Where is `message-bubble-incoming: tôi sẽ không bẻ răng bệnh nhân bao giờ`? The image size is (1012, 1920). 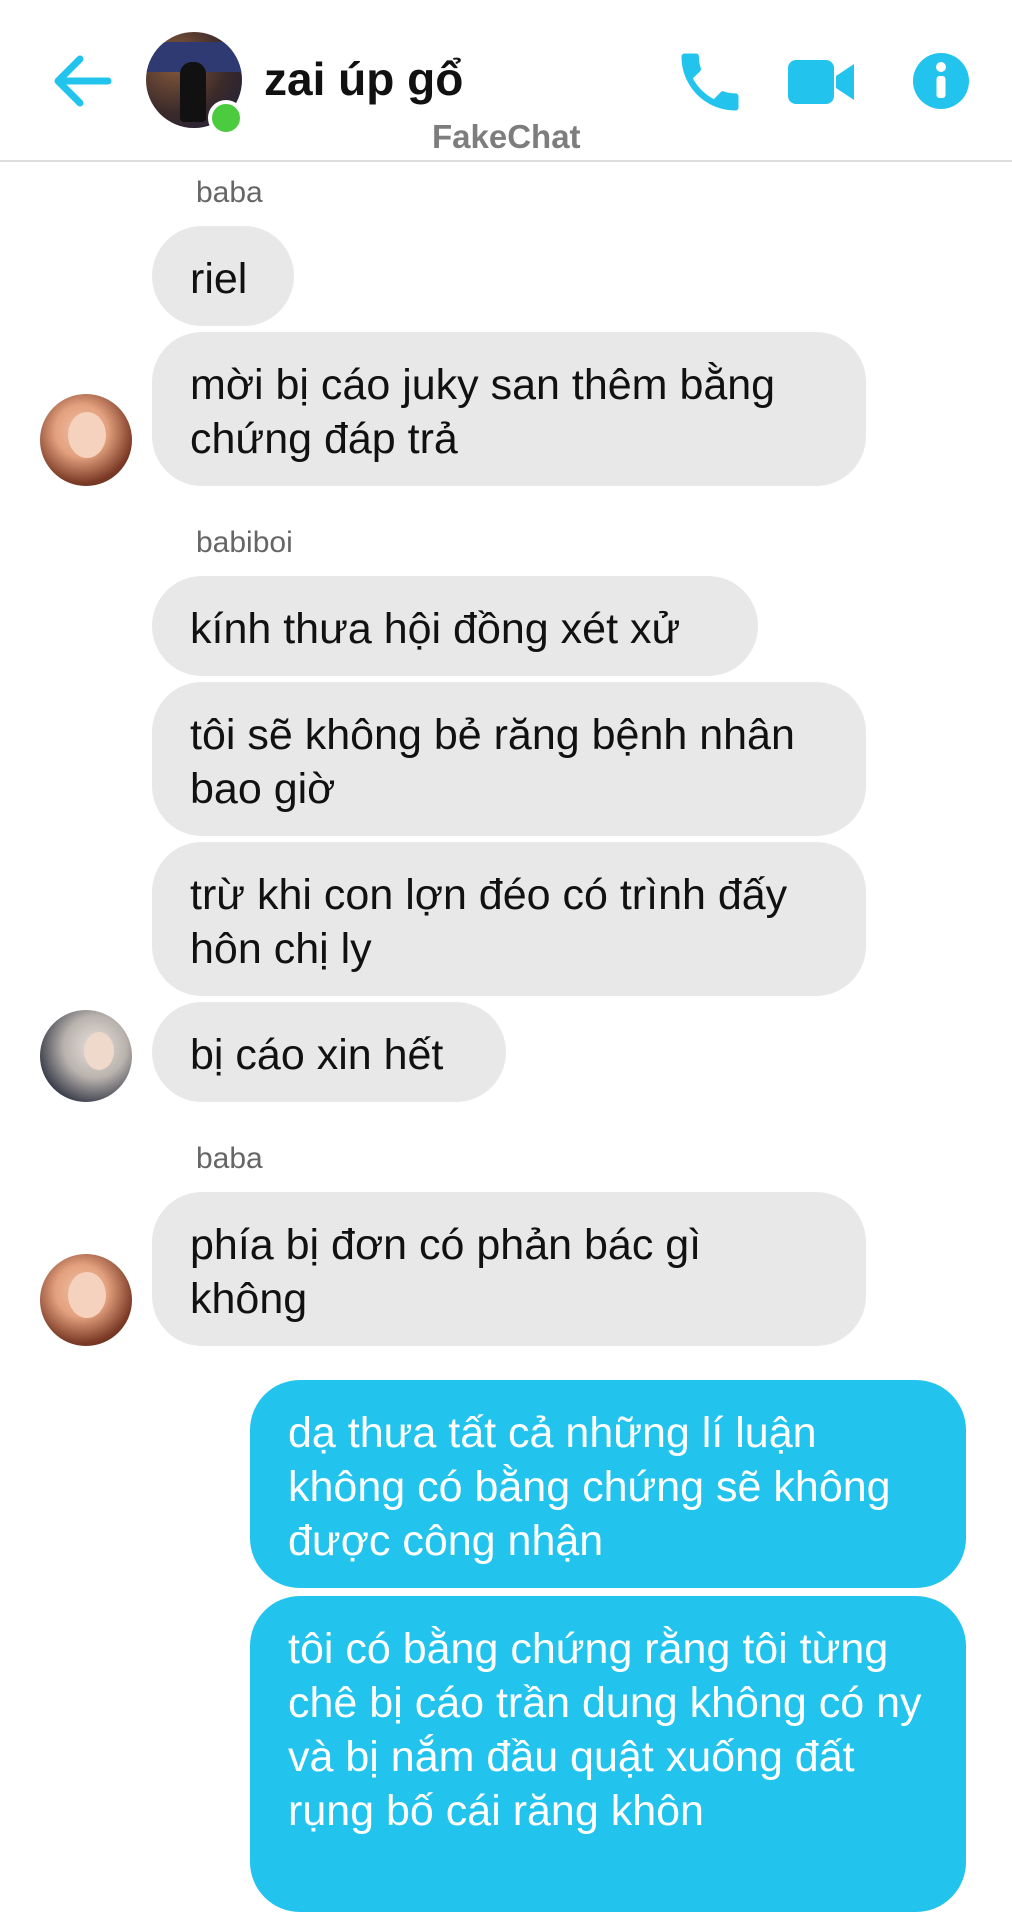 message-bubble-incoming: tôi sẽ không bẻ răng bệnh nhân bao giờ is located at coordinates (509, 759).